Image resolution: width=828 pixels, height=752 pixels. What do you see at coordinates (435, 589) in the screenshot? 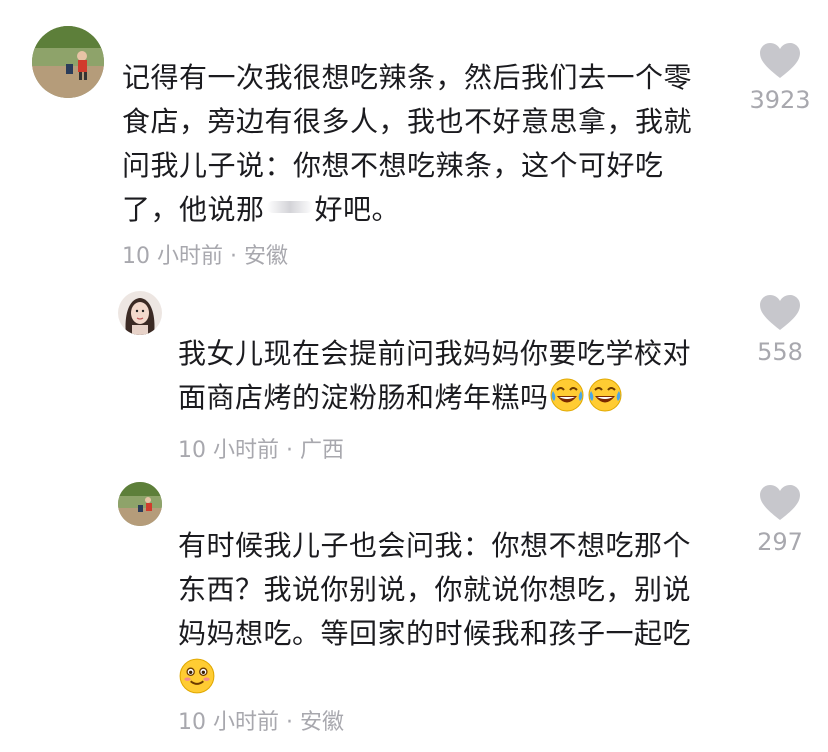
I see `comment-line: 东西？我说你别说，你就说你想吃，别说` at bounding box center [435, 589].